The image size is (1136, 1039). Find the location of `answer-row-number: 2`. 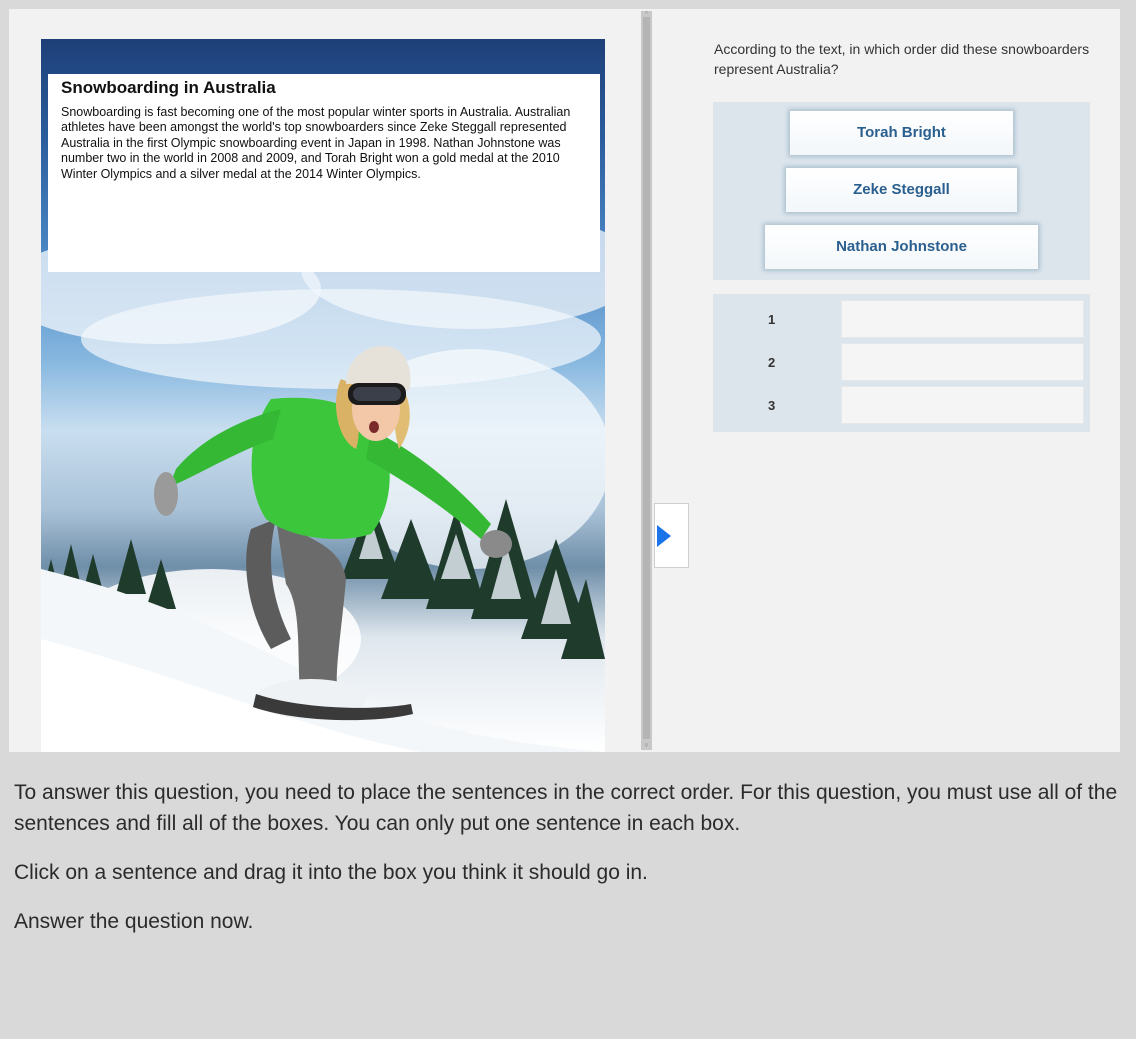

answer-row-number: 2 is located at coordinates (772, 362).